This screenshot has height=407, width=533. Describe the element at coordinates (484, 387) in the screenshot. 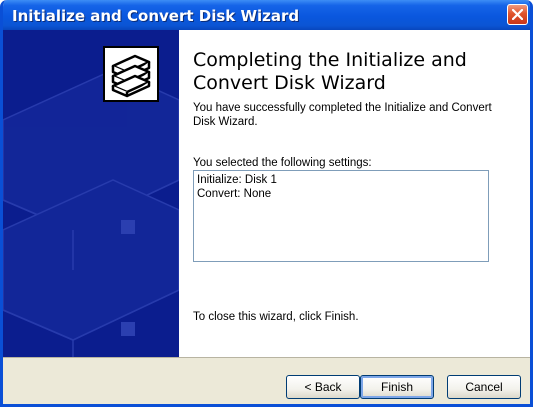

I see `cancel-button: Cancel` at that location.